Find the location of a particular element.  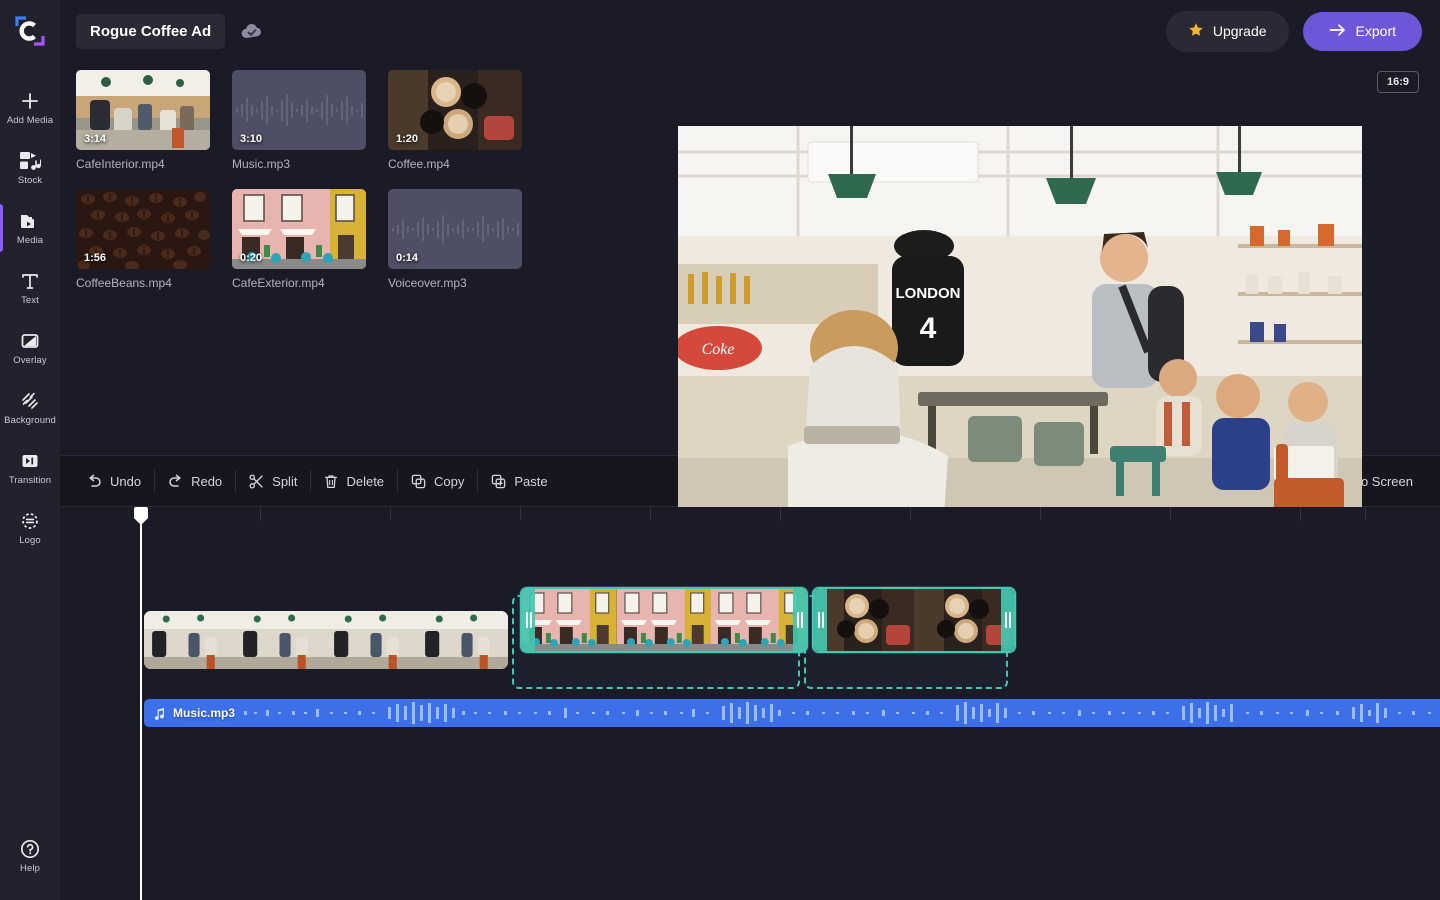

media-thumbnail: 0:14 is located at coordinates (455, 229).